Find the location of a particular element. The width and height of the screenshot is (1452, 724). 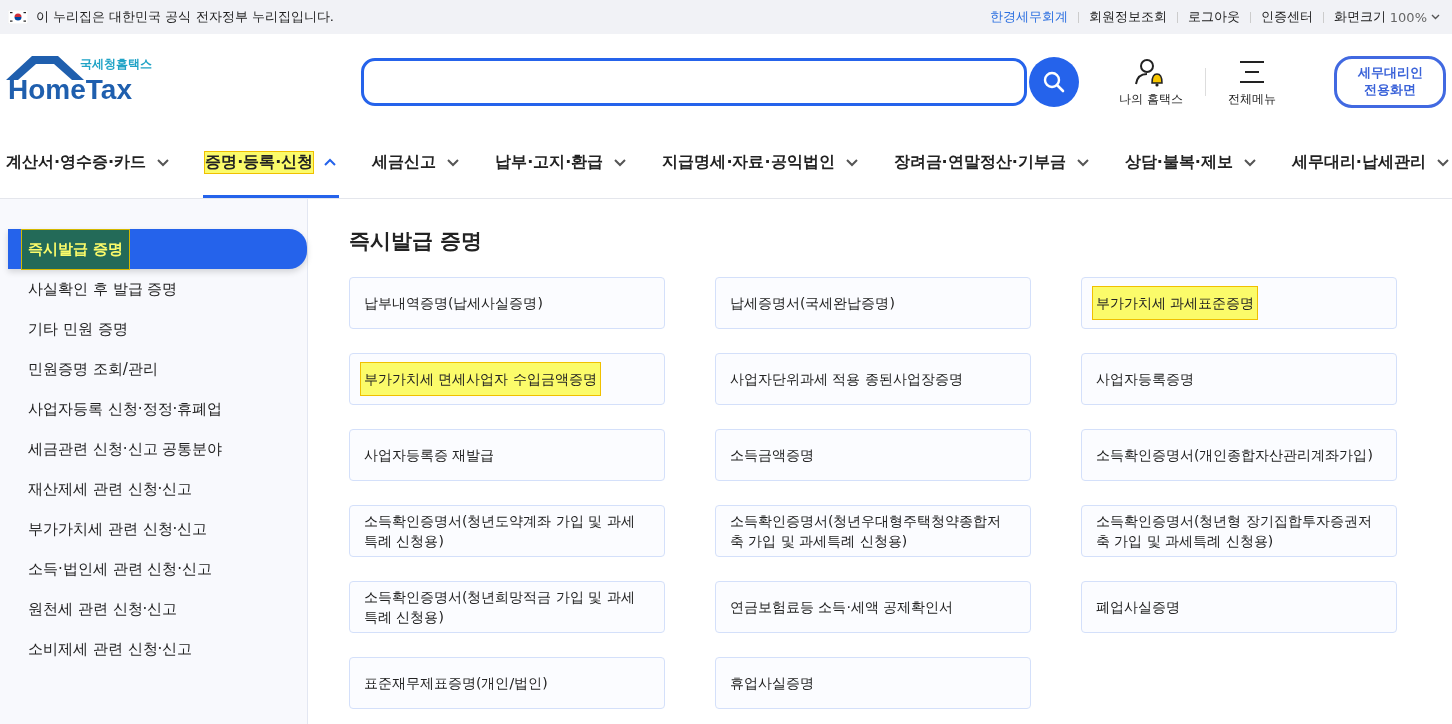

certificate-card: 소득확인증명서(청년도약계좌 가입 및 과세특례 신청용) is located at coordinates (507, 531).